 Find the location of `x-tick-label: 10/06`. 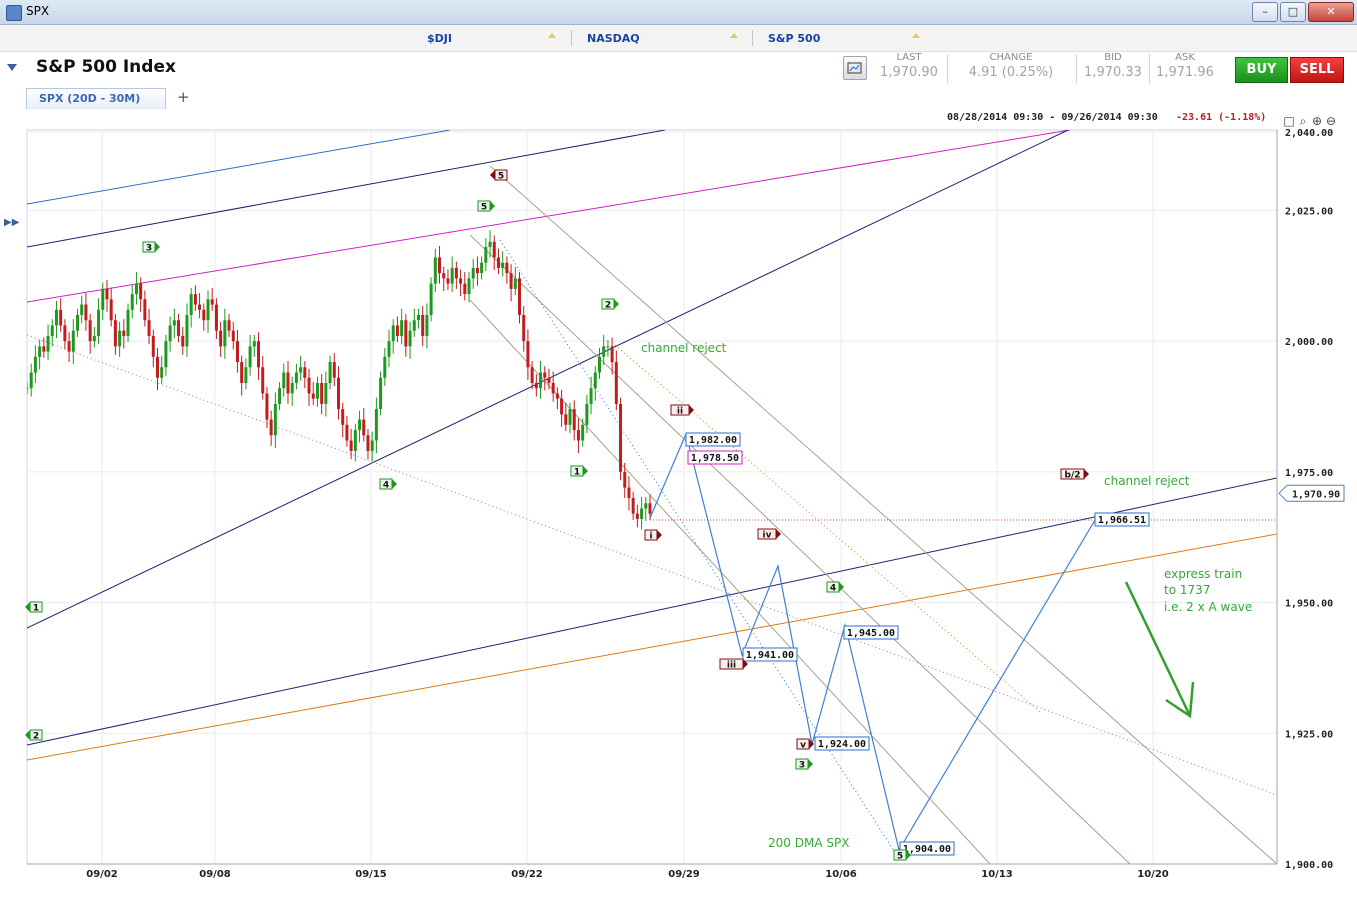

x-tick-label: 10/06 is located at coordinates (841, 874).